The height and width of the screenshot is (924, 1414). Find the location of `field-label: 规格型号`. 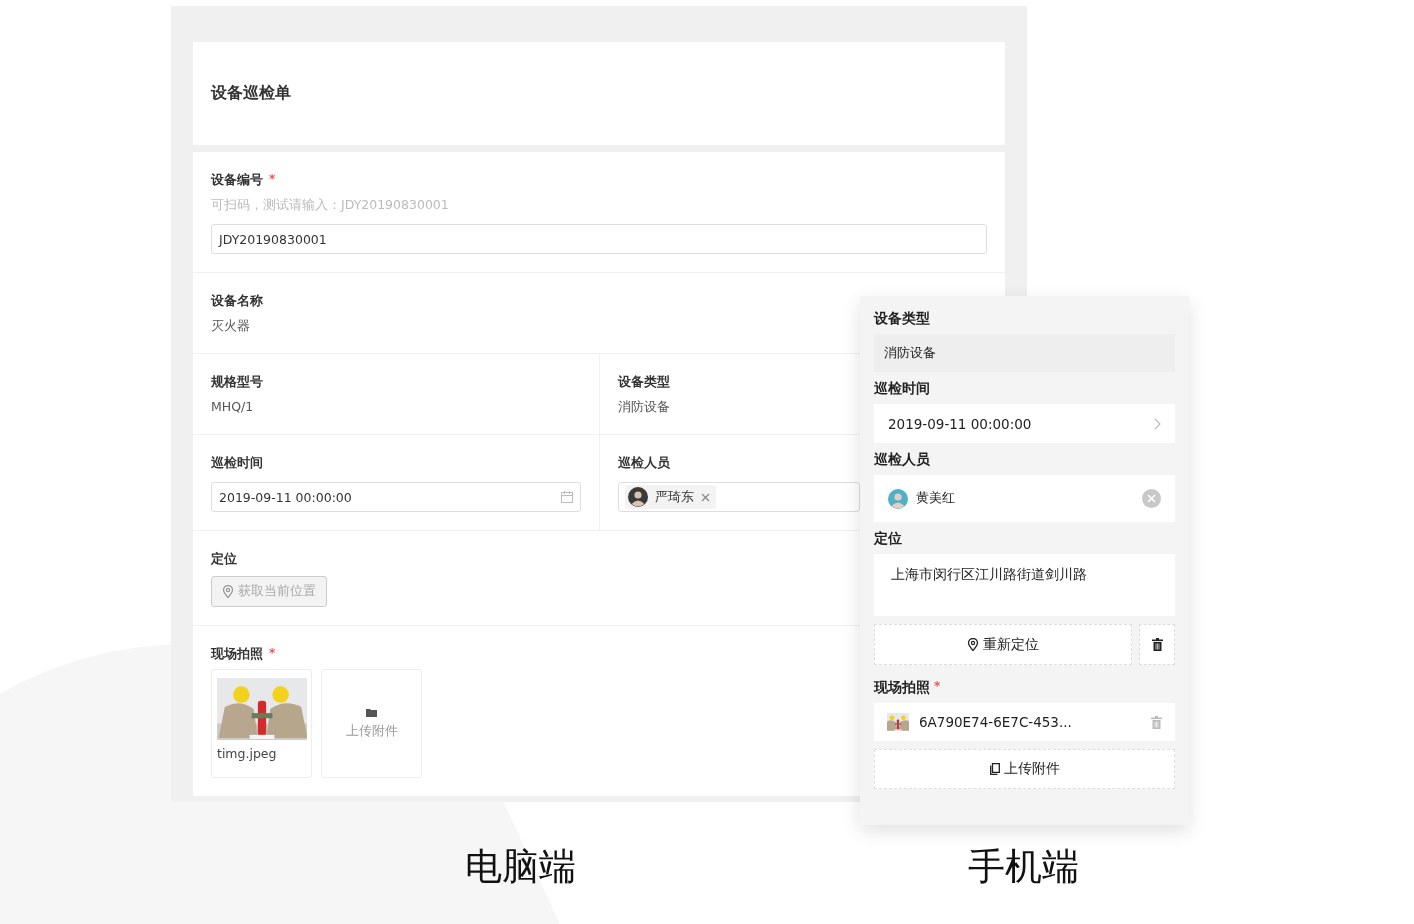

field-label: 规格型号 is located at coordinates (237, 382).